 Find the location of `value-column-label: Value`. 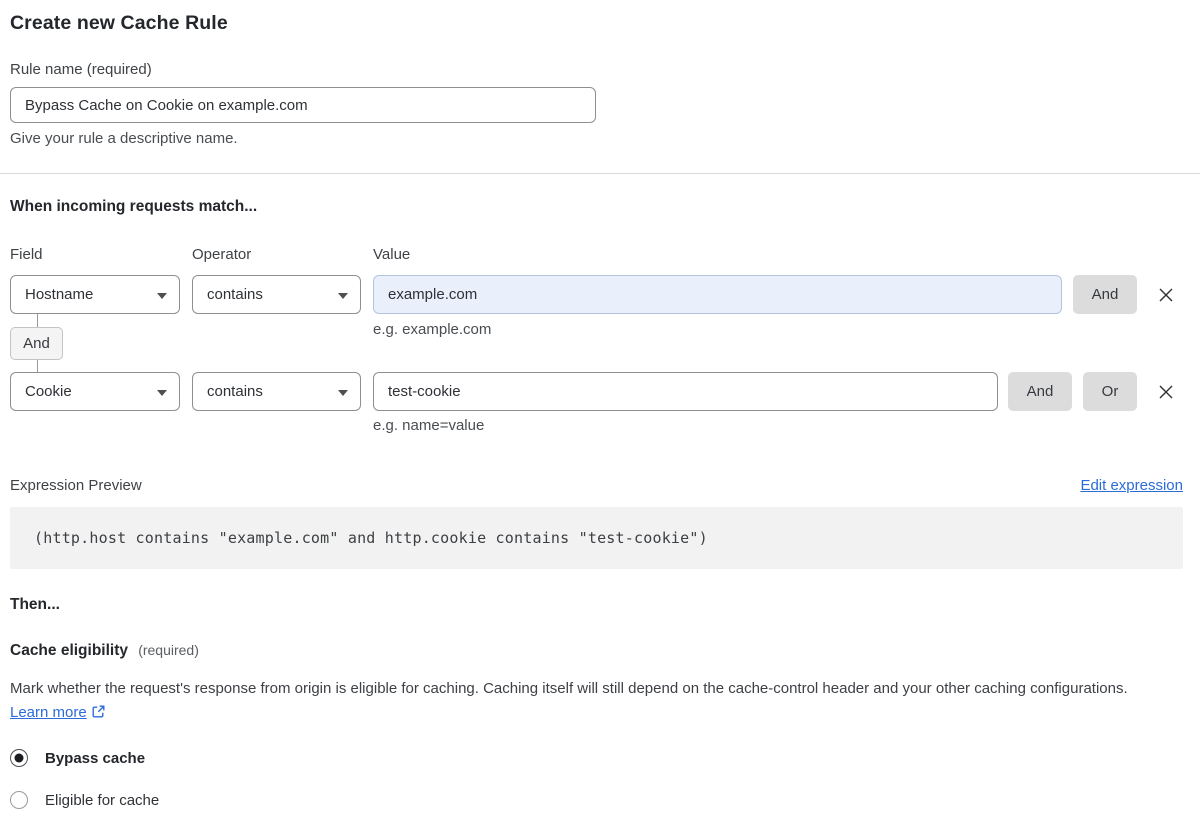

value-column-label: Value is located at coordinates (392, 254).